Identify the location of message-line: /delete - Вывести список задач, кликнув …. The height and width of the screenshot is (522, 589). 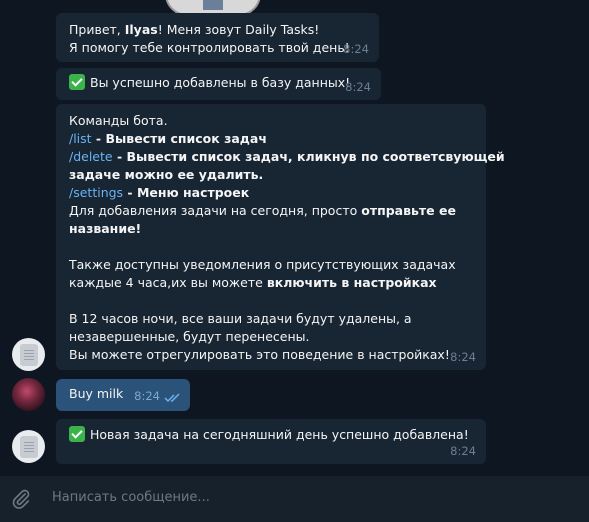
(287, 157).